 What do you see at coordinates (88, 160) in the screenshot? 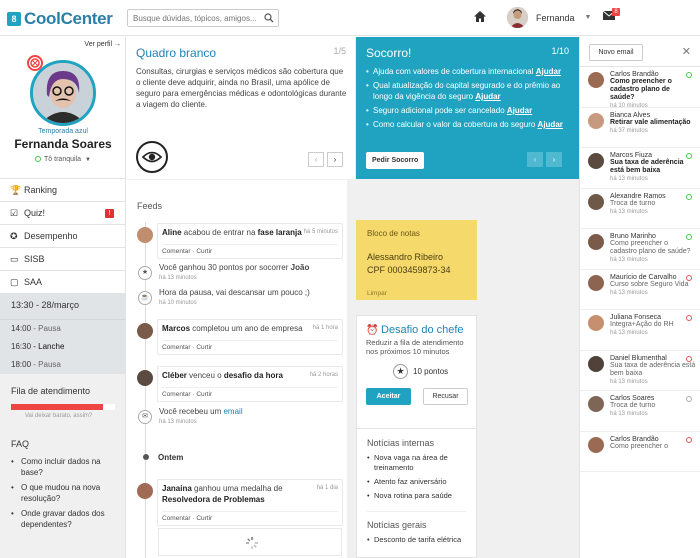
I see `chevron-down-icon: ▼` at bounding box center [88, 160].